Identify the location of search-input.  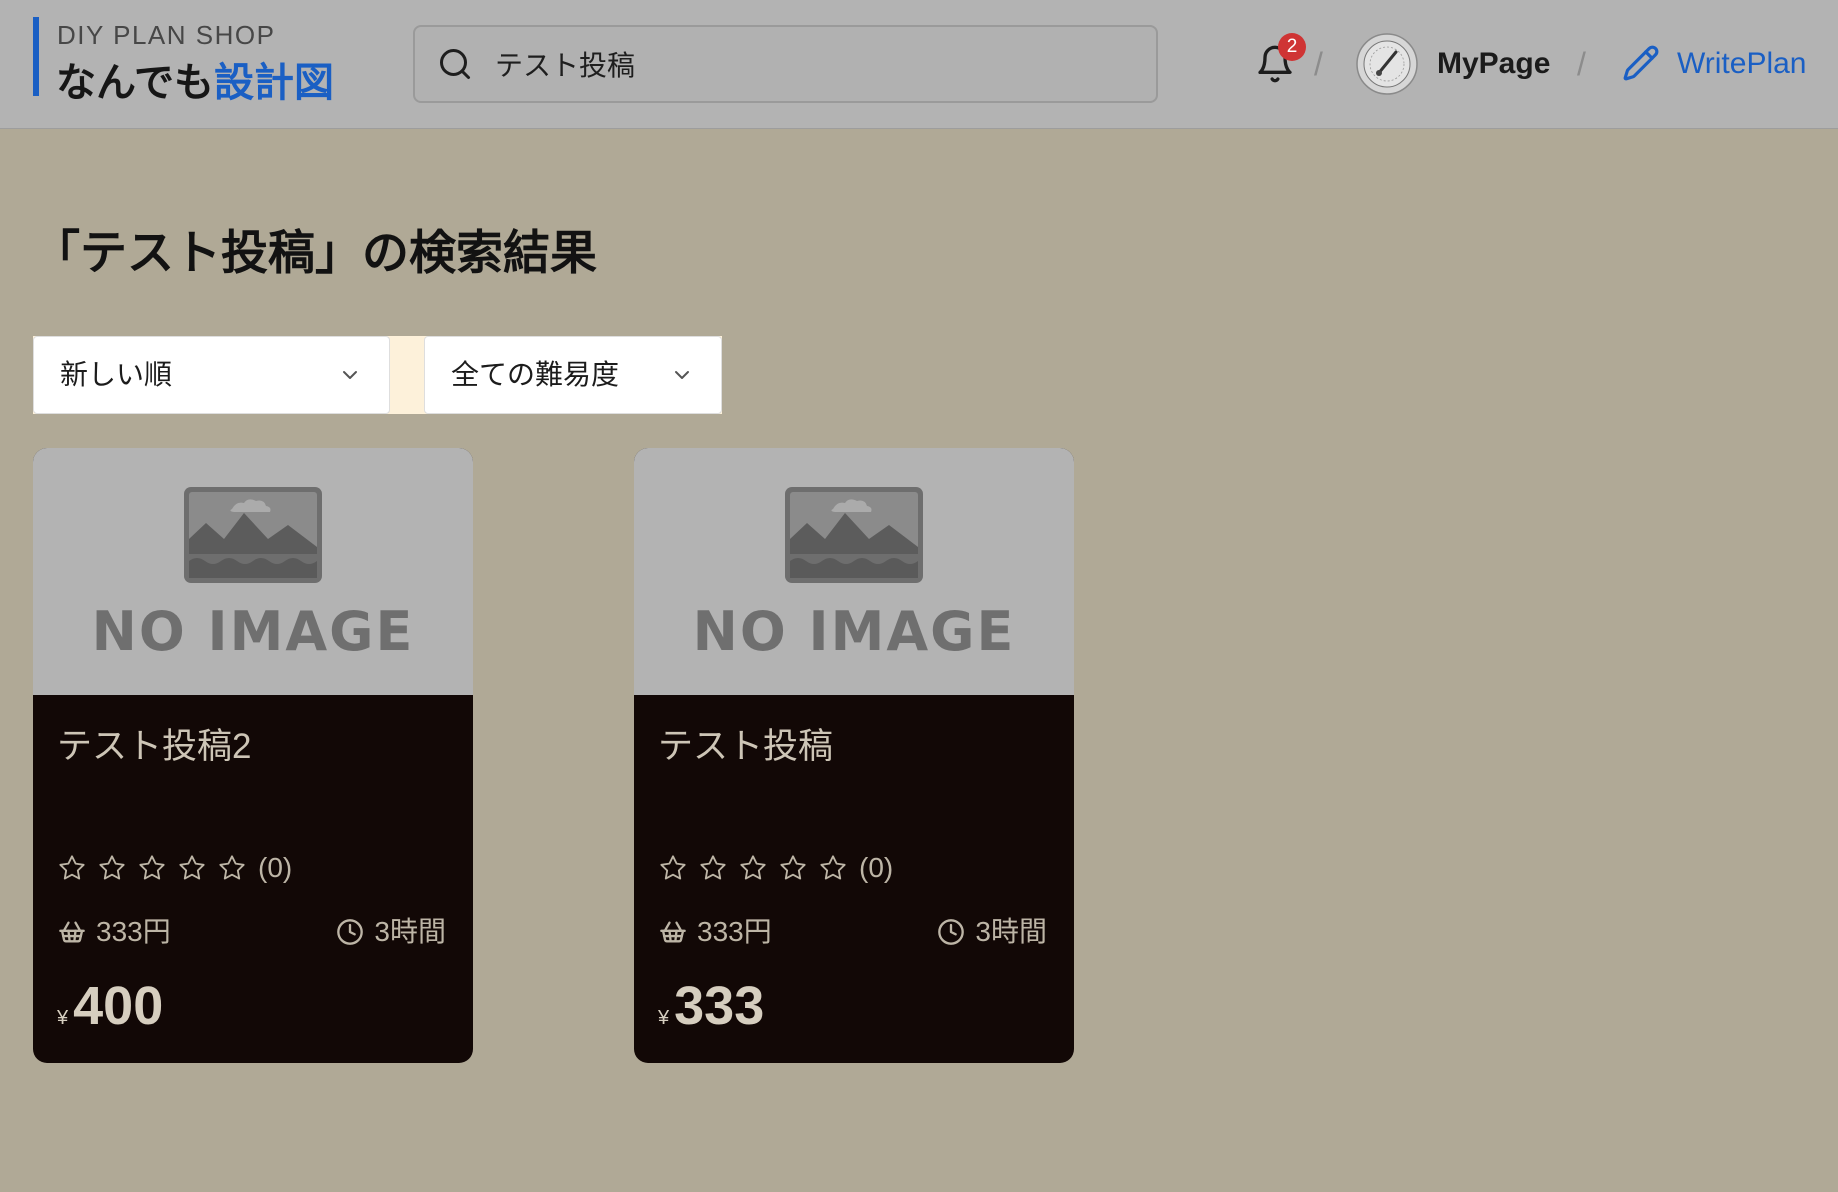
(815, 64).